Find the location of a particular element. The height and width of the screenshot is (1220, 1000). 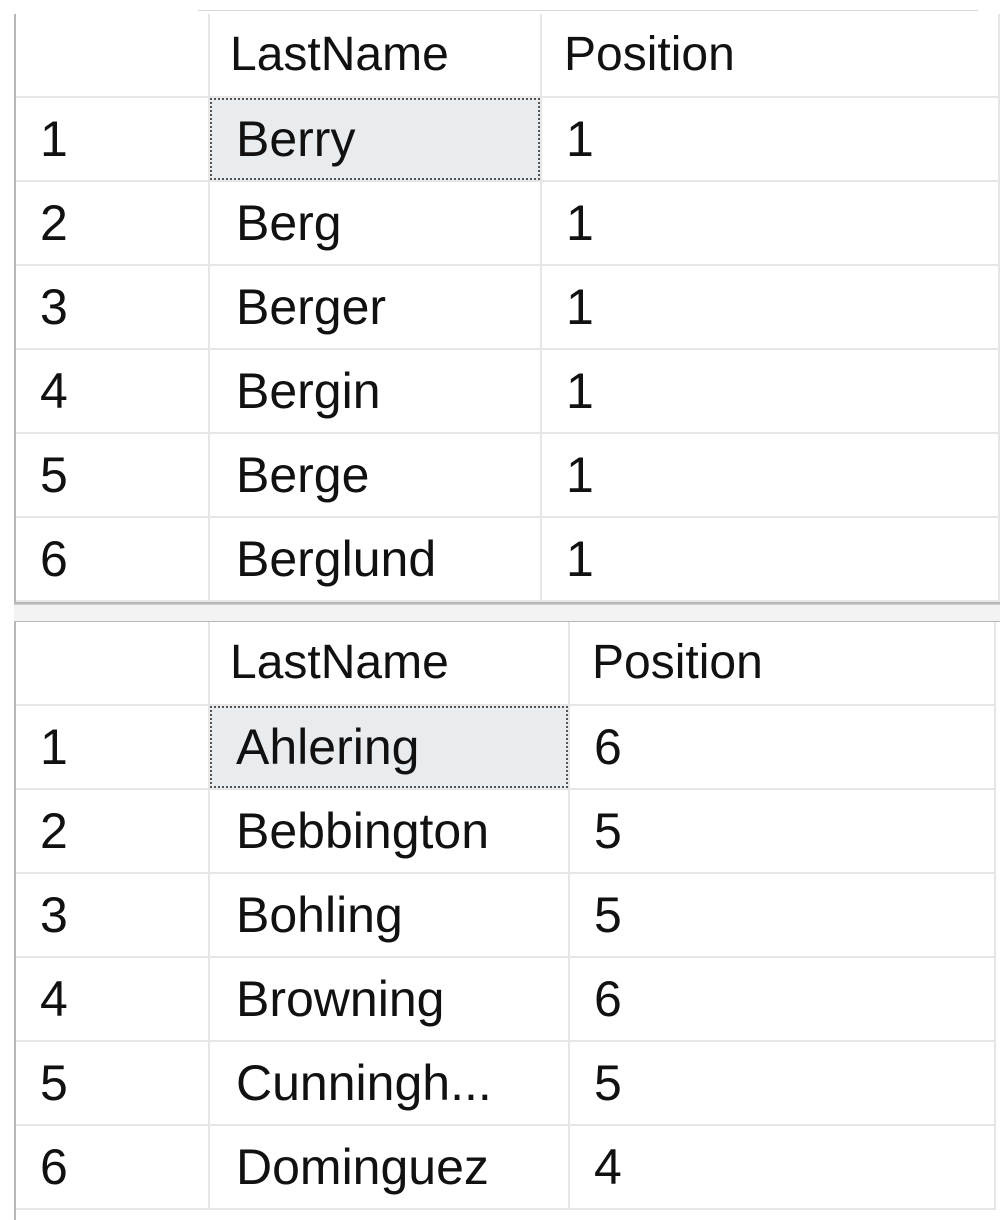

table-row: 5 Cunningh... 5 is located at coordinates (506, 1083).